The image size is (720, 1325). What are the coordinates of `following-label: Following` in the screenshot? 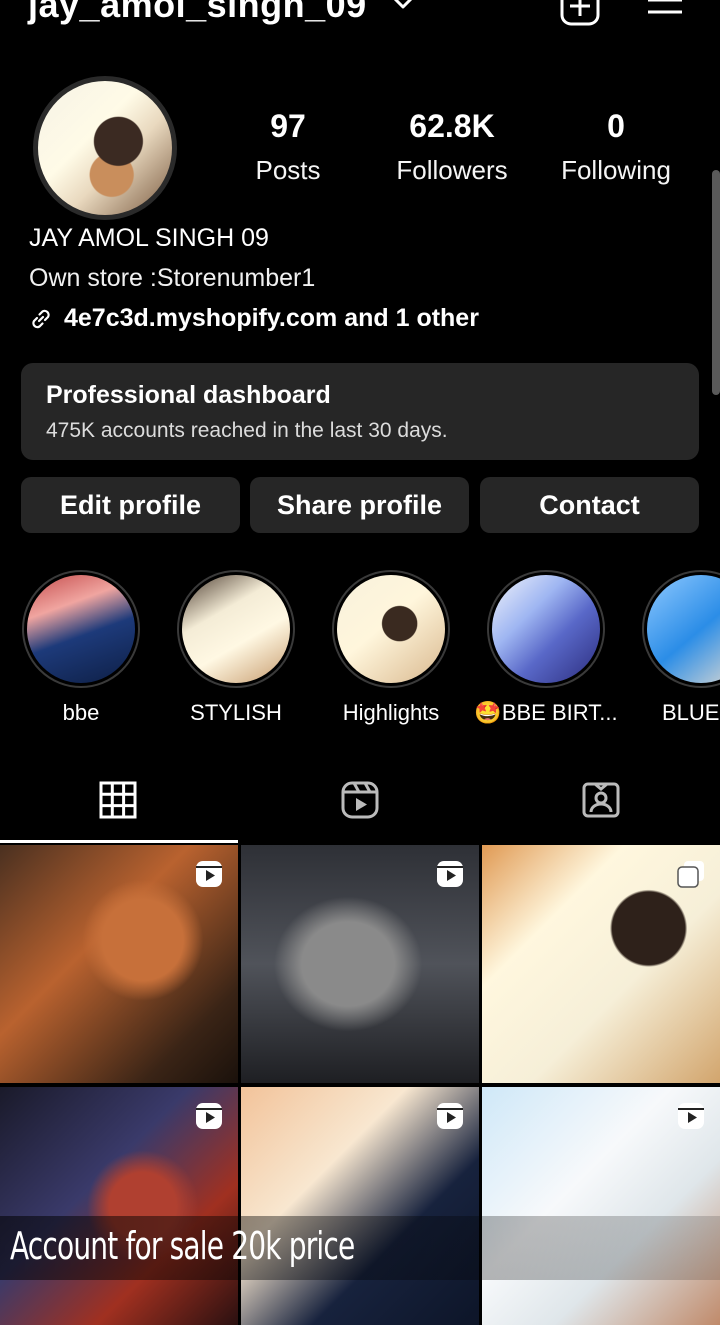 It's located at (616, 170).